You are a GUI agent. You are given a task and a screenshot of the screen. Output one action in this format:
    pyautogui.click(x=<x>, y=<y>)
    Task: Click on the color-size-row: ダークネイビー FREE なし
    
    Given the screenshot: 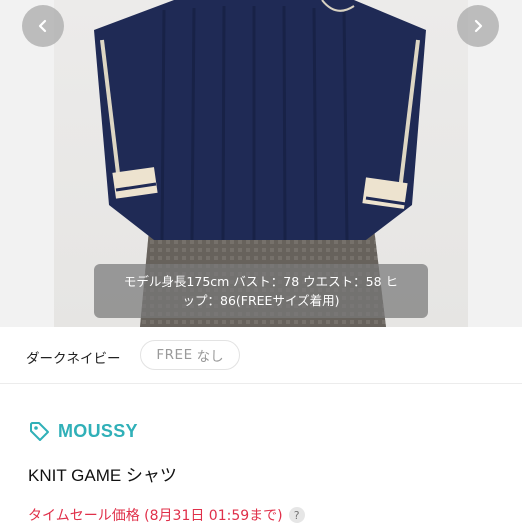 What is the action you would take?
    pyautogui.click(x=261, y=355)
    